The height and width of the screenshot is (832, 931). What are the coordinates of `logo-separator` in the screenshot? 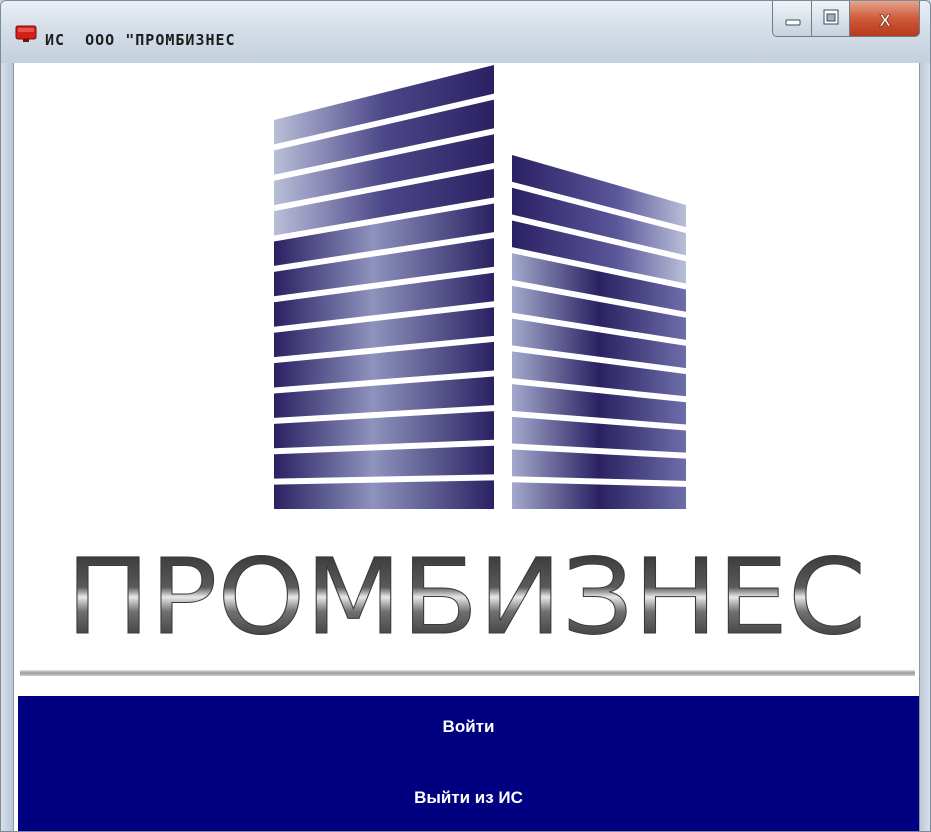 It's located at (467, 673).